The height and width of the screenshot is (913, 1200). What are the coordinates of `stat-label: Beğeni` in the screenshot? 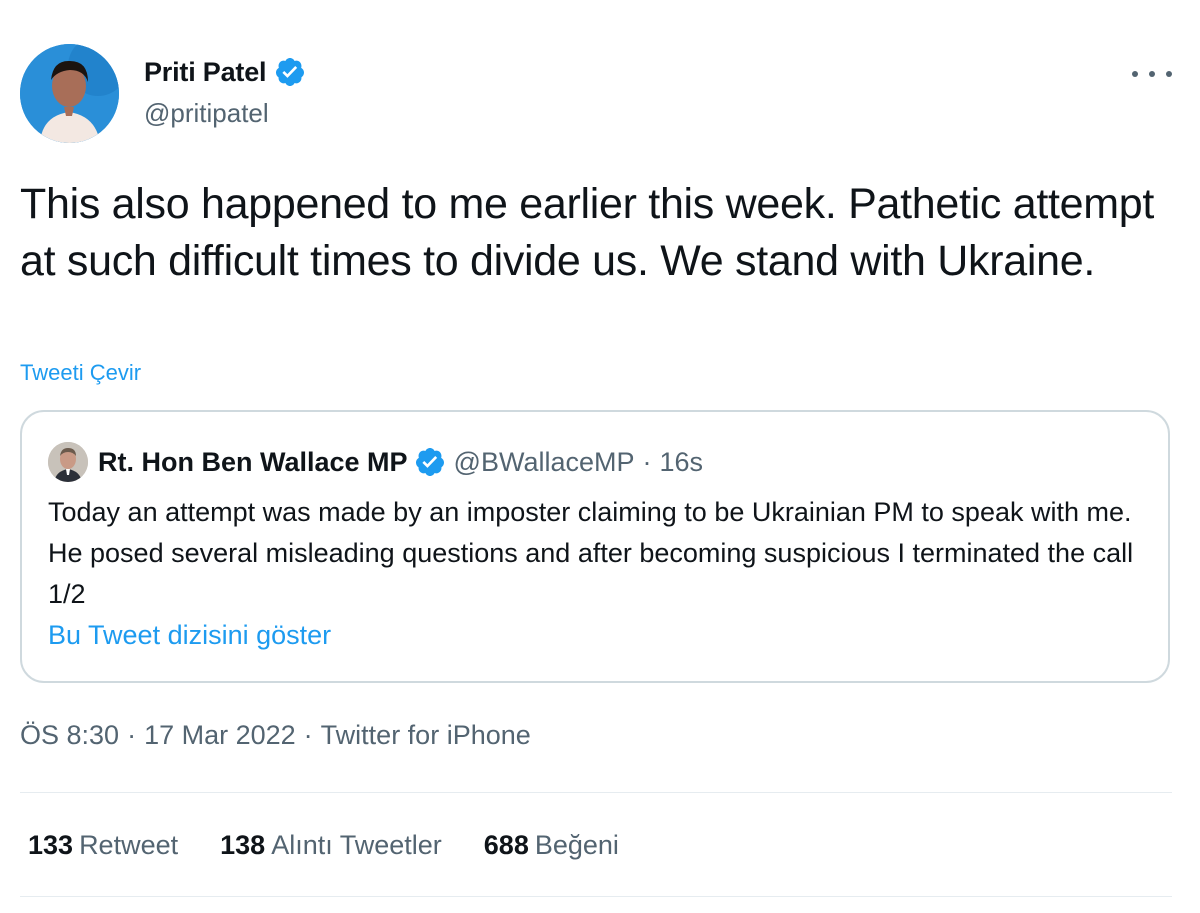 It's located at (576, 845).